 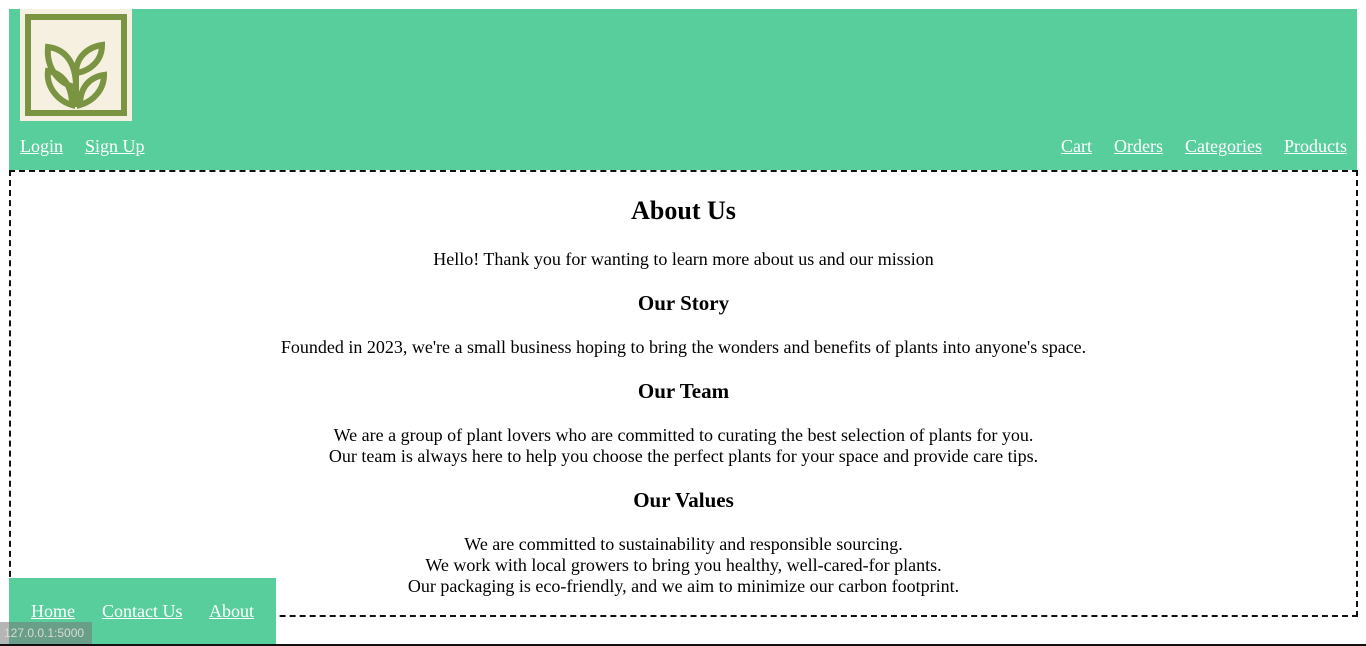 I want to click on sign-up-link: Sign Up, so click(x=115, y=146).